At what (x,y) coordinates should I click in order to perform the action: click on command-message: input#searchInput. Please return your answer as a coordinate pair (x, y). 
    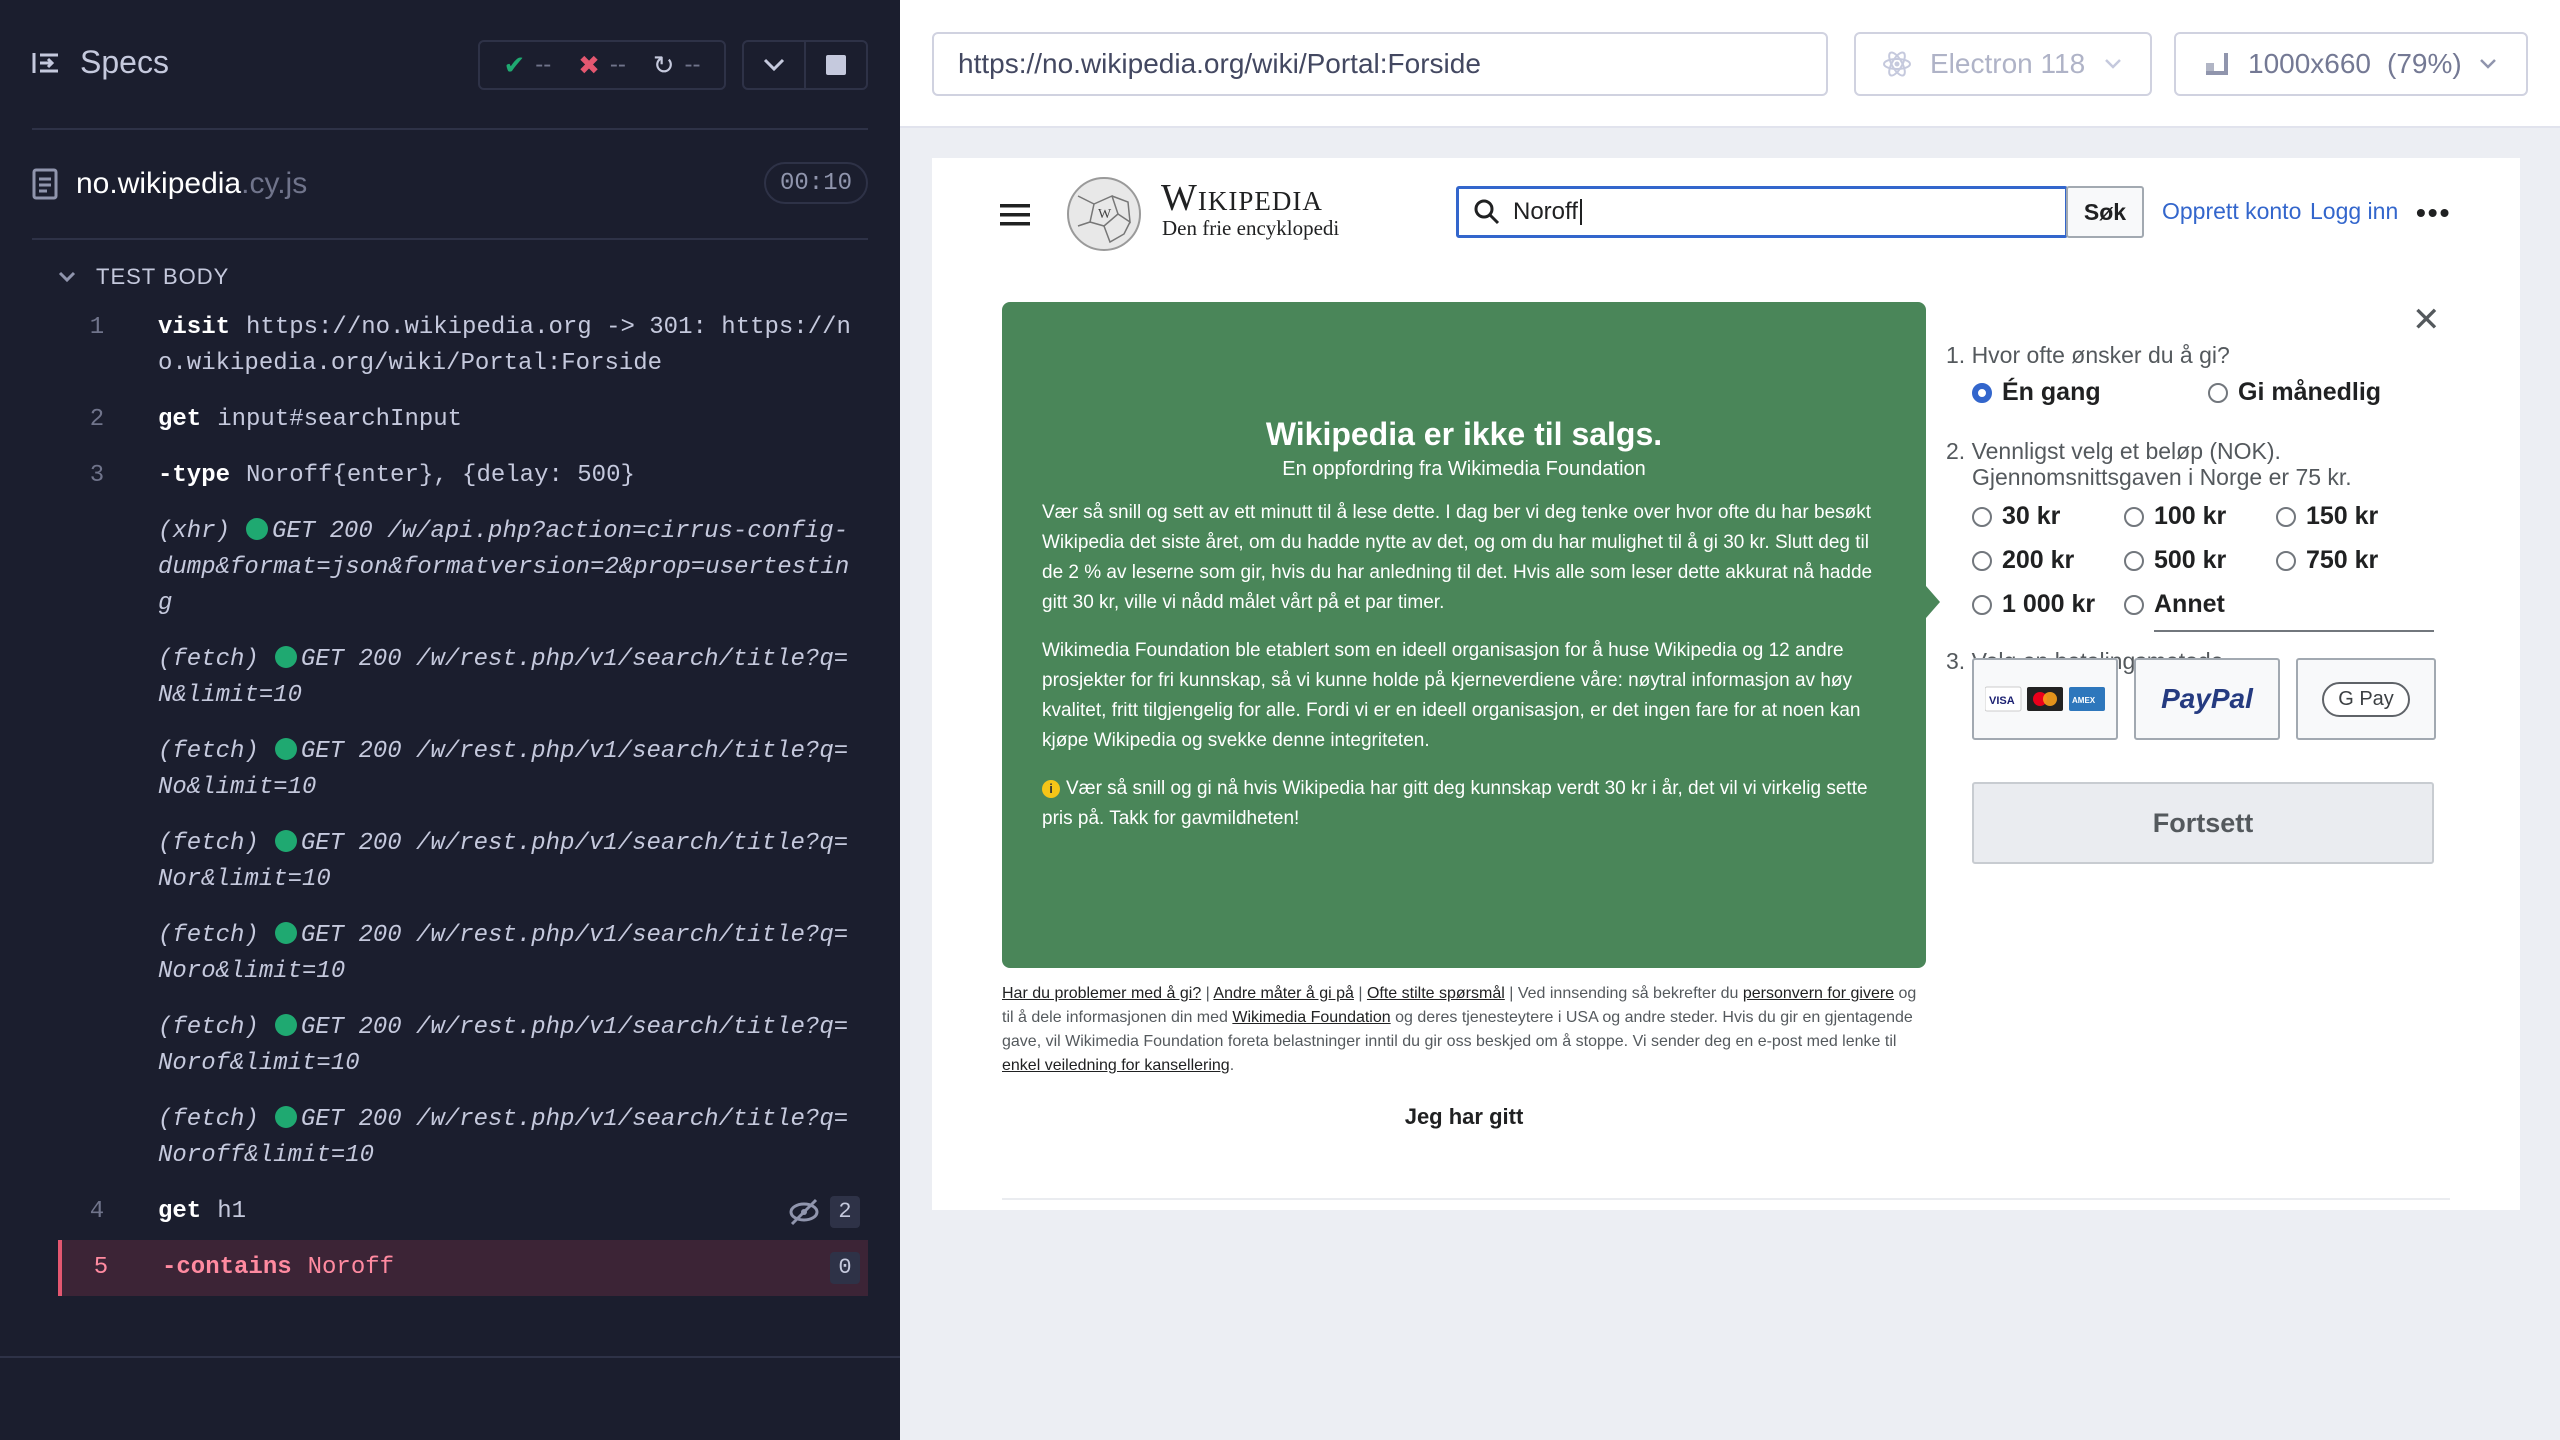
    Looking at the image, I should click on (340, 419).